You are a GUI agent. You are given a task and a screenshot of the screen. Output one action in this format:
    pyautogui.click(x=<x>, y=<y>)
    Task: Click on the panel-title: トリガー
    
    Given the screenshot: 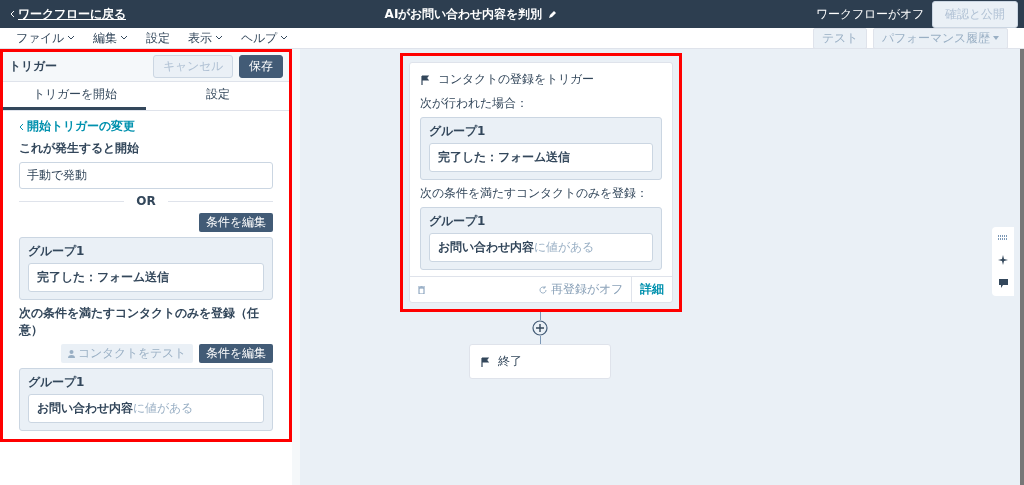 What is the action you would take?
    pyautogui.click(x=33, y=66)
    